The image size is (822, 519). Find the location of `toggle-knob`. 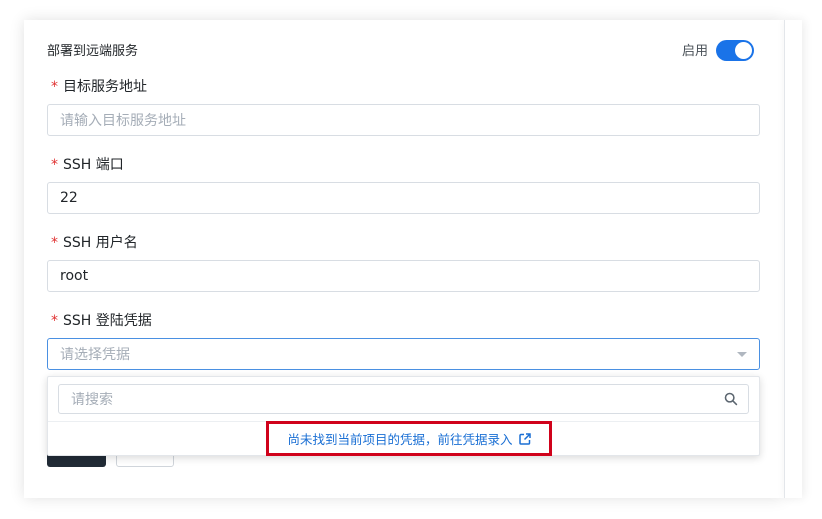

toggle-knob is located at coordinates (743, 50).